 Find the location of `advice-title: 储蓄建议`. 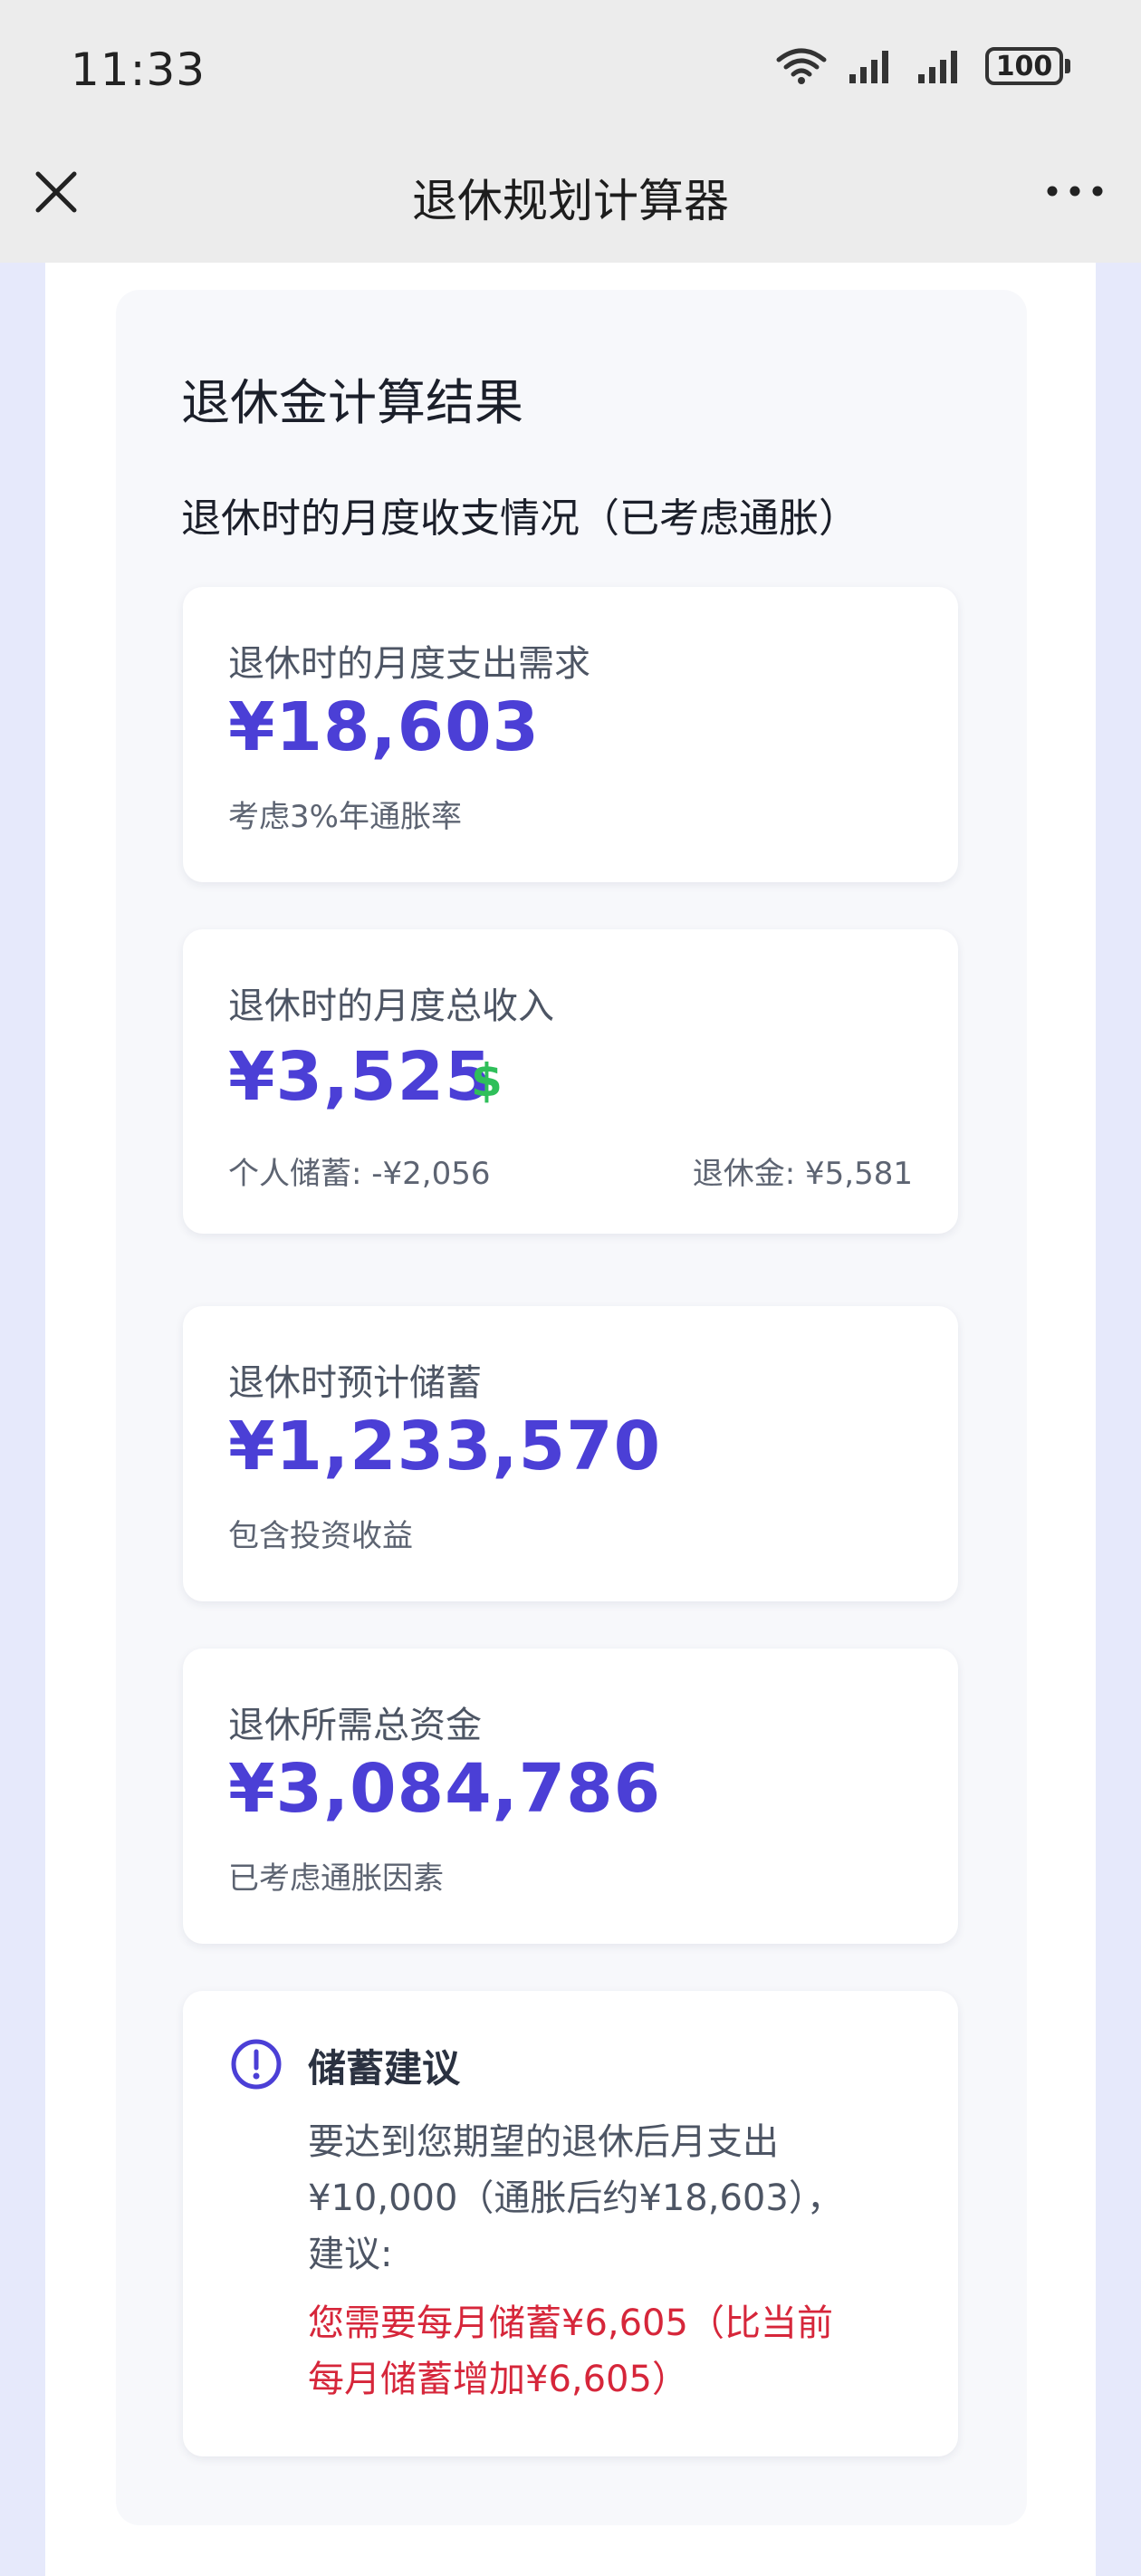

advice-title: 储蓄建议 is located at coordinates (384, 2068).